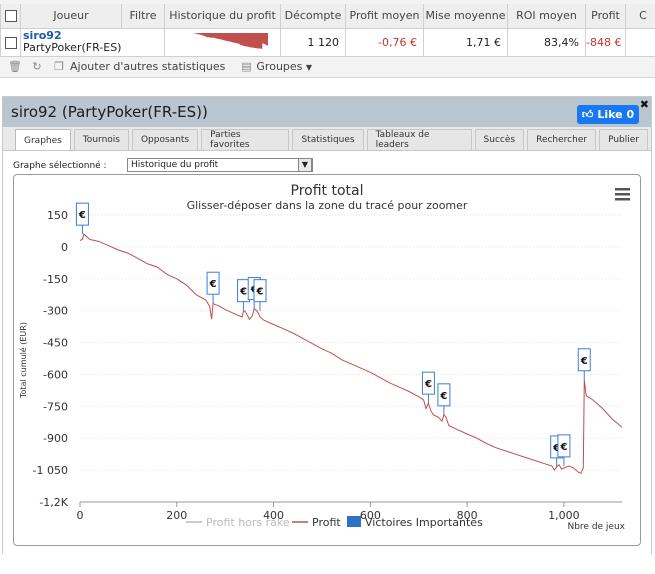 The width and height of the screenshot is (655, 574). What do you see at coordinates (546, 42) in the screenshot?
I see `avg-roi-value: 83,4%` at bounding box center [546, 42].